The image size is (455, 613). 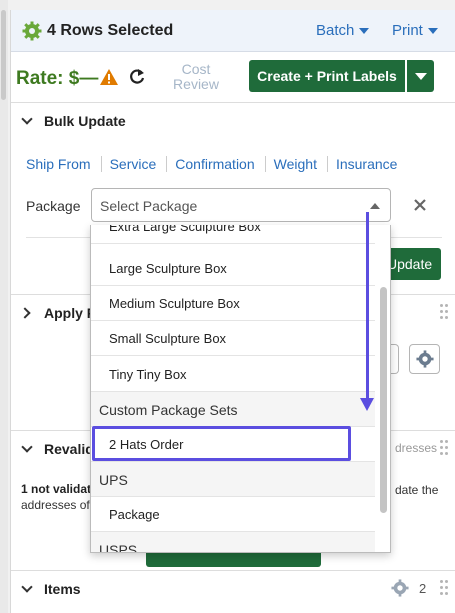 I want to click on annotation-arrow, so click(x=367, y=307).